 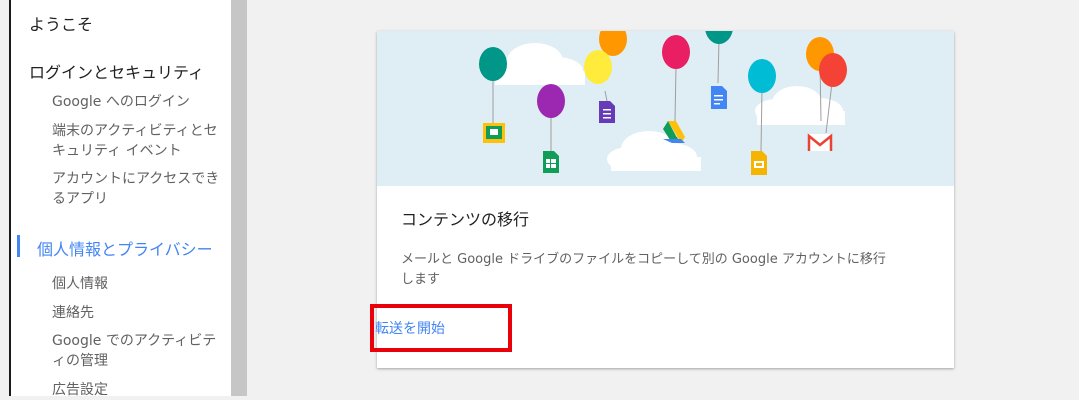 What do you see at coordinates (607, 112) in the screenshot?
I see `forms-icon` at bounding box center [607, 112].